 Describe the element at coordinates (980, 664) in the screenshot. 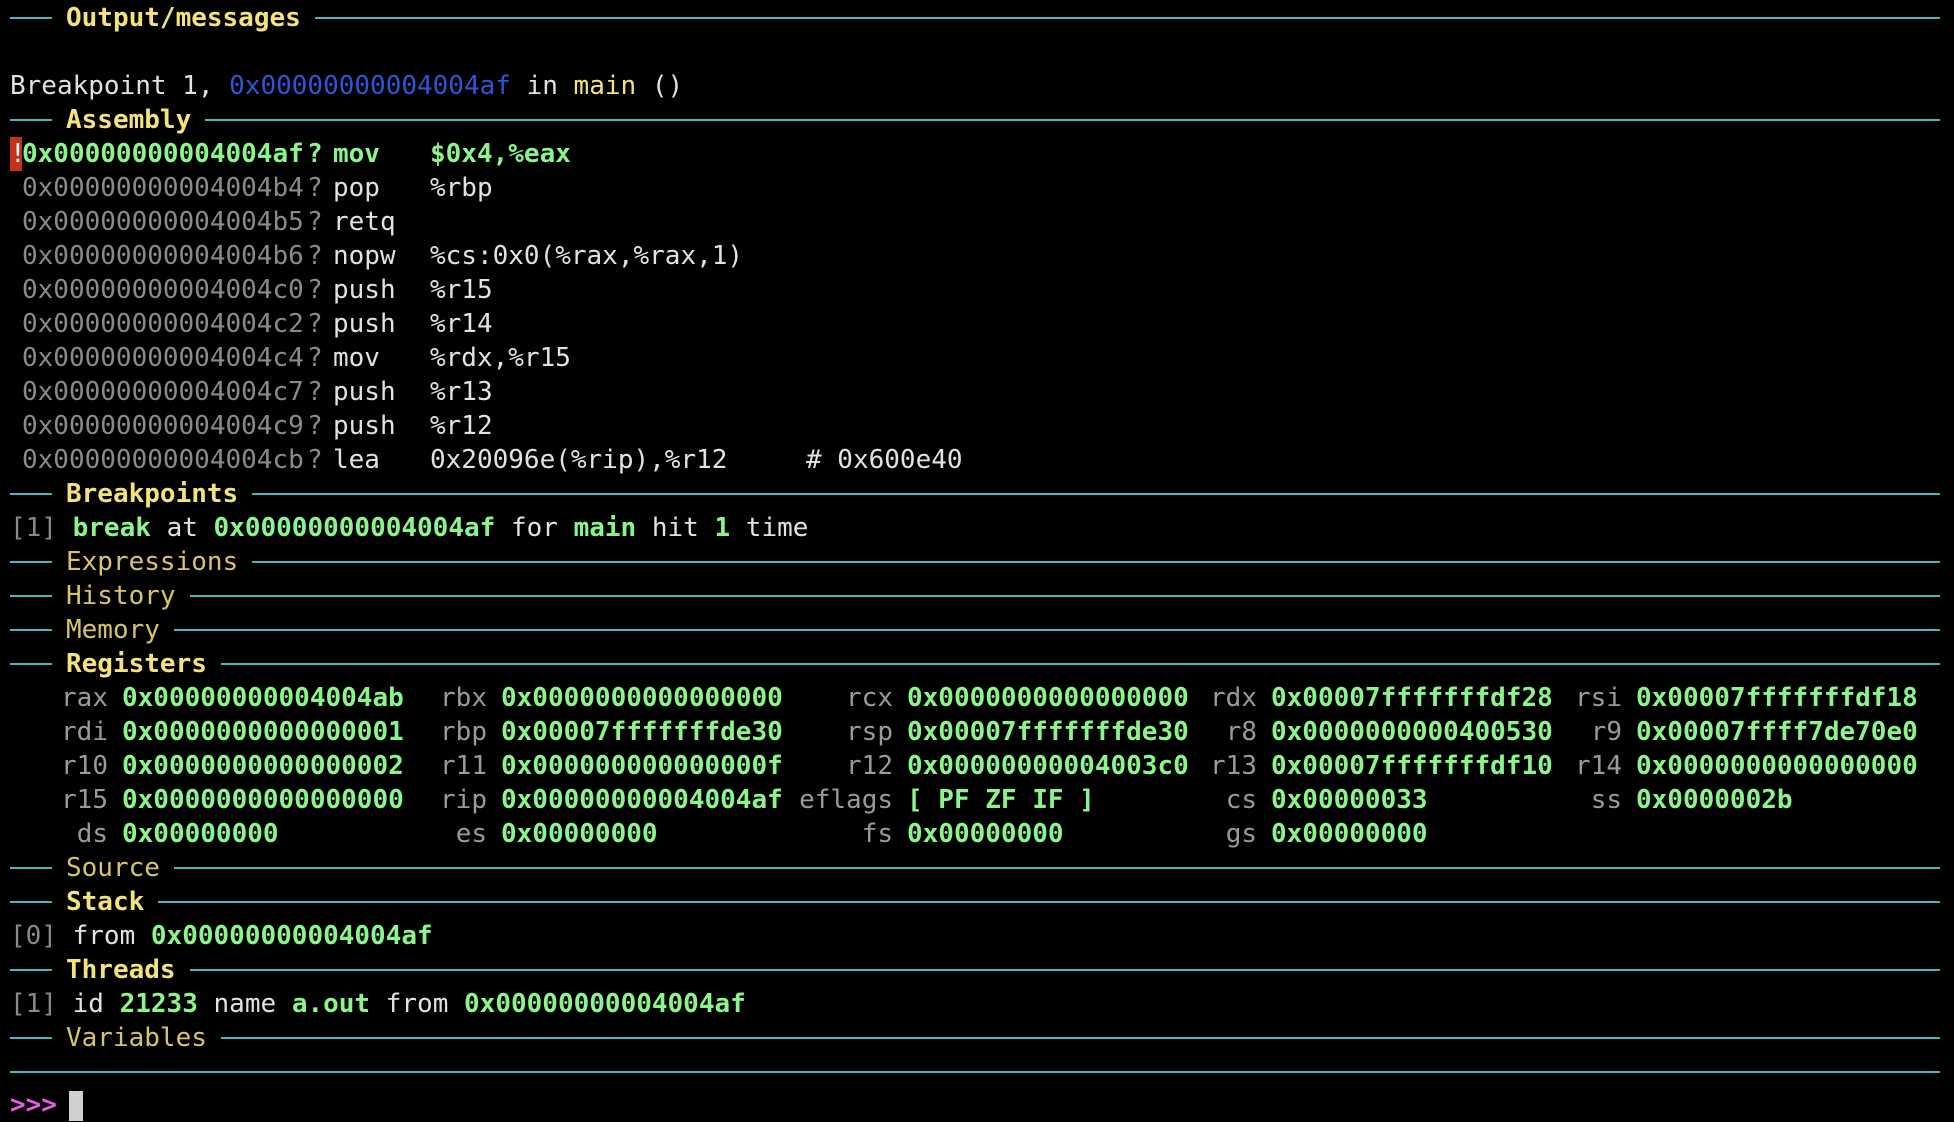

I see `section-registers-header: Registers` at that location.